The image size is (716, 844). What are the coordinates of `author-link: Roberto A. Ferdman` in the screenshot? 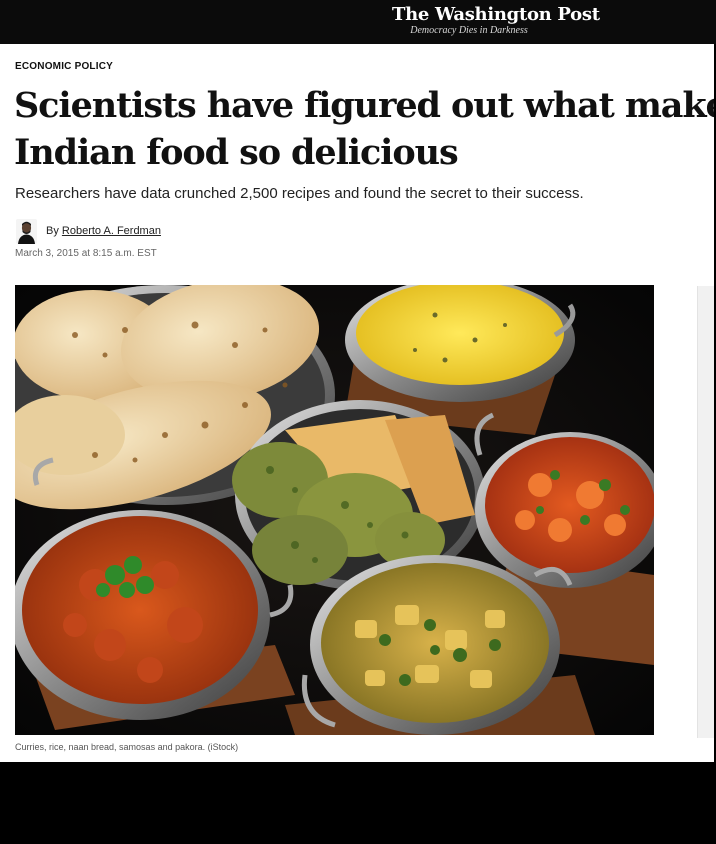 It's located at (111, 231).